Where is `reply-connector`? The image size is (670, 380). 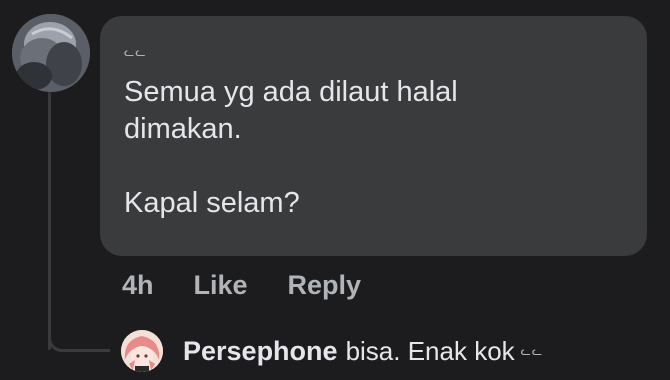
reply-connector is located at coordinates (79, 335).